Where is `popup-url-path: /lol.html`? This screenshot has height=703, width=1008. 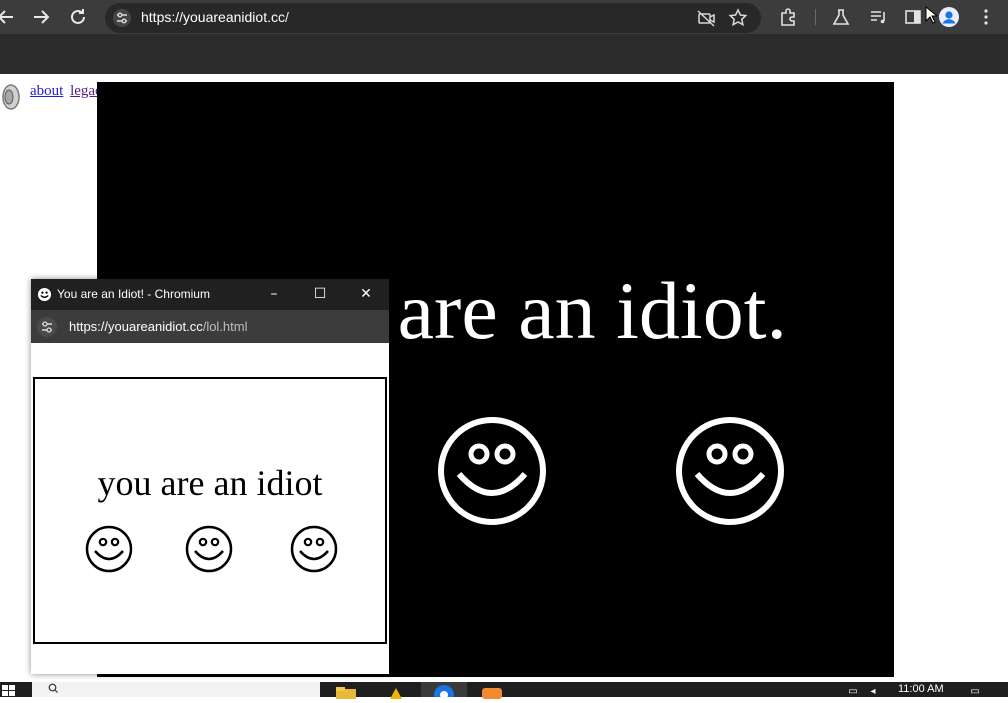 popup-url-path: /lol.html is located at coordinates (225, 326).